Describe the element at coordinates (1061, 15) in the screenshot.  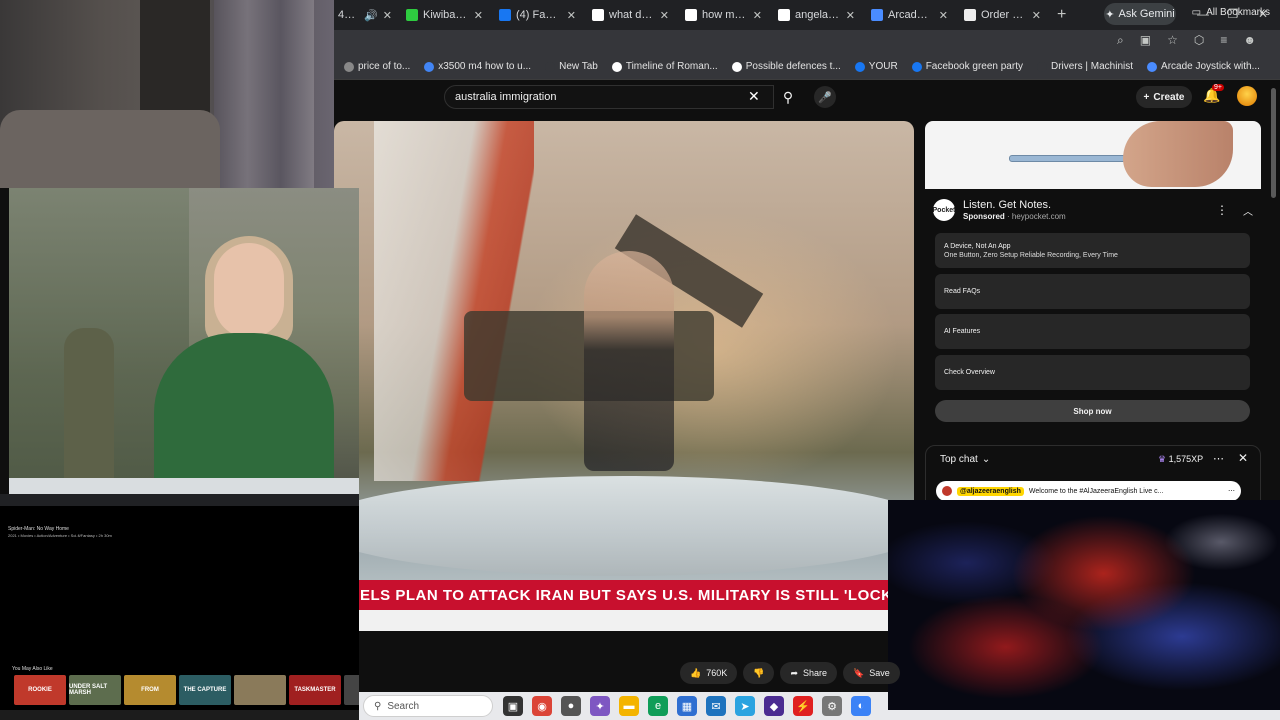
I see `new-tab-button: +` at that location.